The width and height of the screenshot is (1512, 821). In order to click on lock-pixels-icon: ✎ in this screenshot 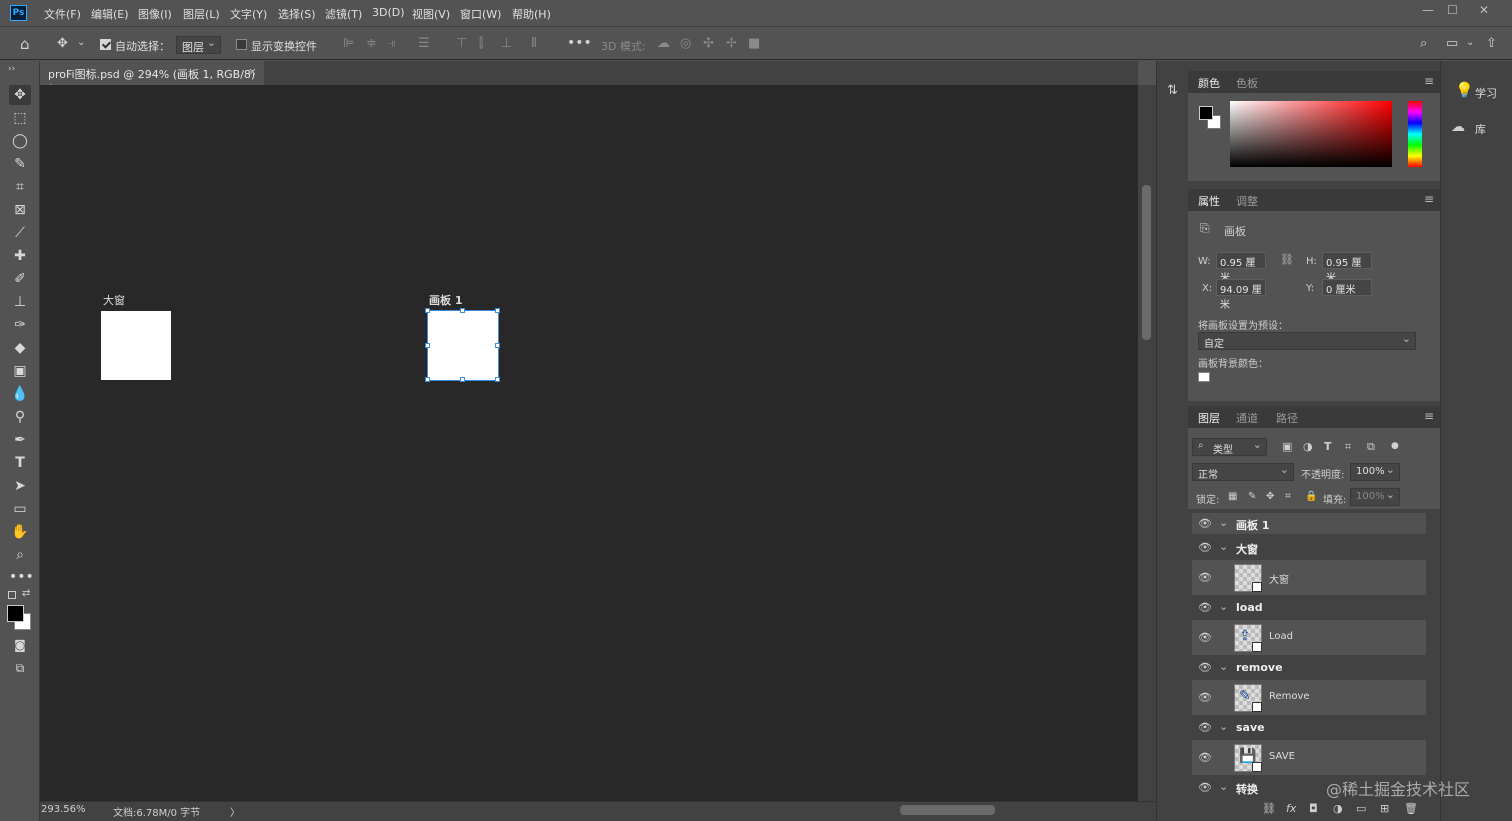, I will do `click(1252, 497)`.